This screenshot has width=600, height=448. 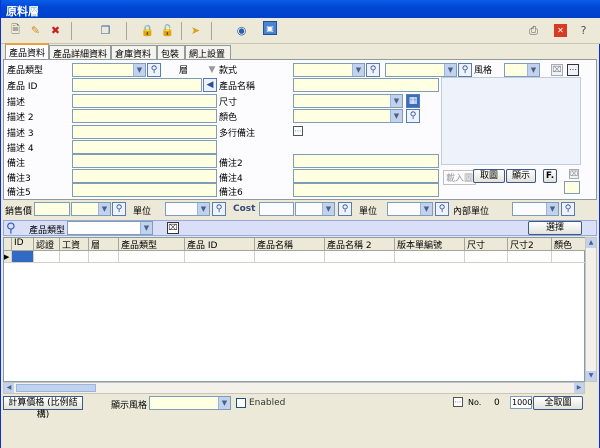 I want to click on vertical-scrollbar: ▲ ▼, so click(x=591, y=309).